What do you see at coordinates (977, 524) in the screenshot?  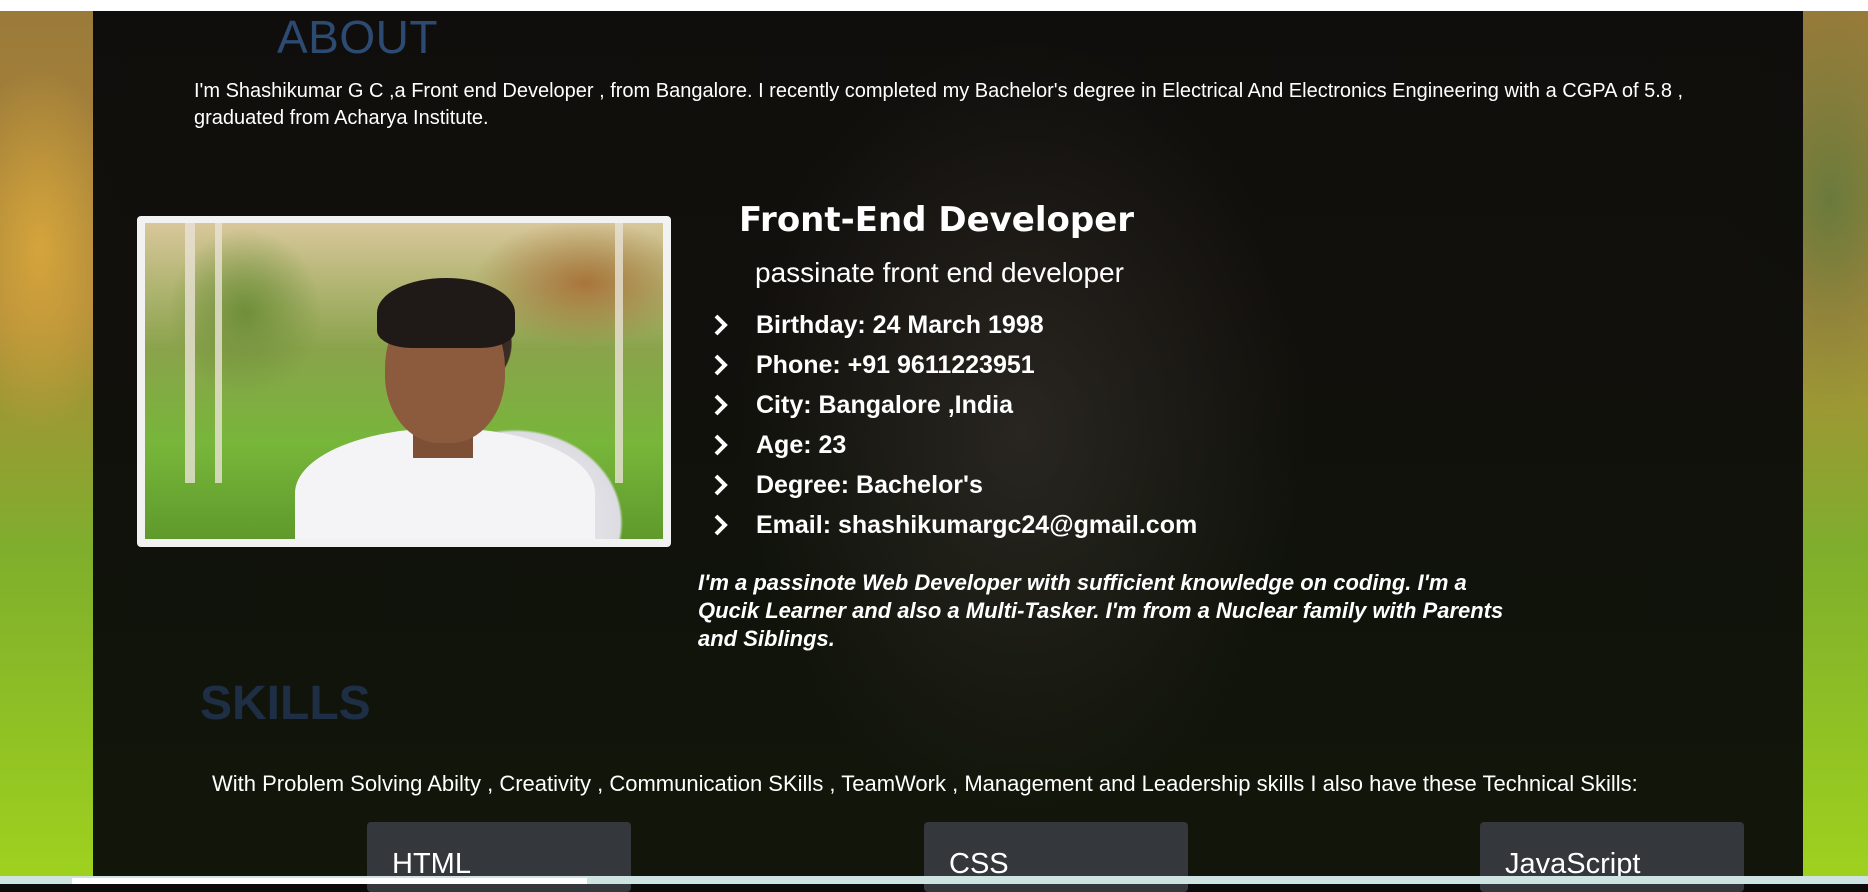 I see `fact-label: Email: shashikumargc24@gmail.com` at bounding box center [977, 524].